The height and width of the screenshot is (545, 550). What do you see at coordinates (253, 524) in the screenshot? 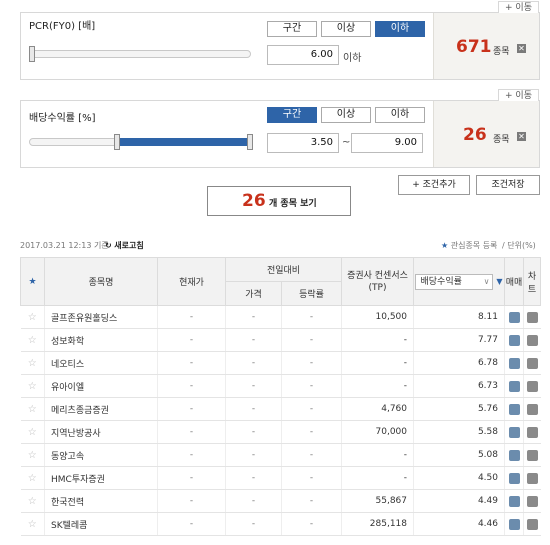
I see `prev-price: -` at bounding box center [253, 524].